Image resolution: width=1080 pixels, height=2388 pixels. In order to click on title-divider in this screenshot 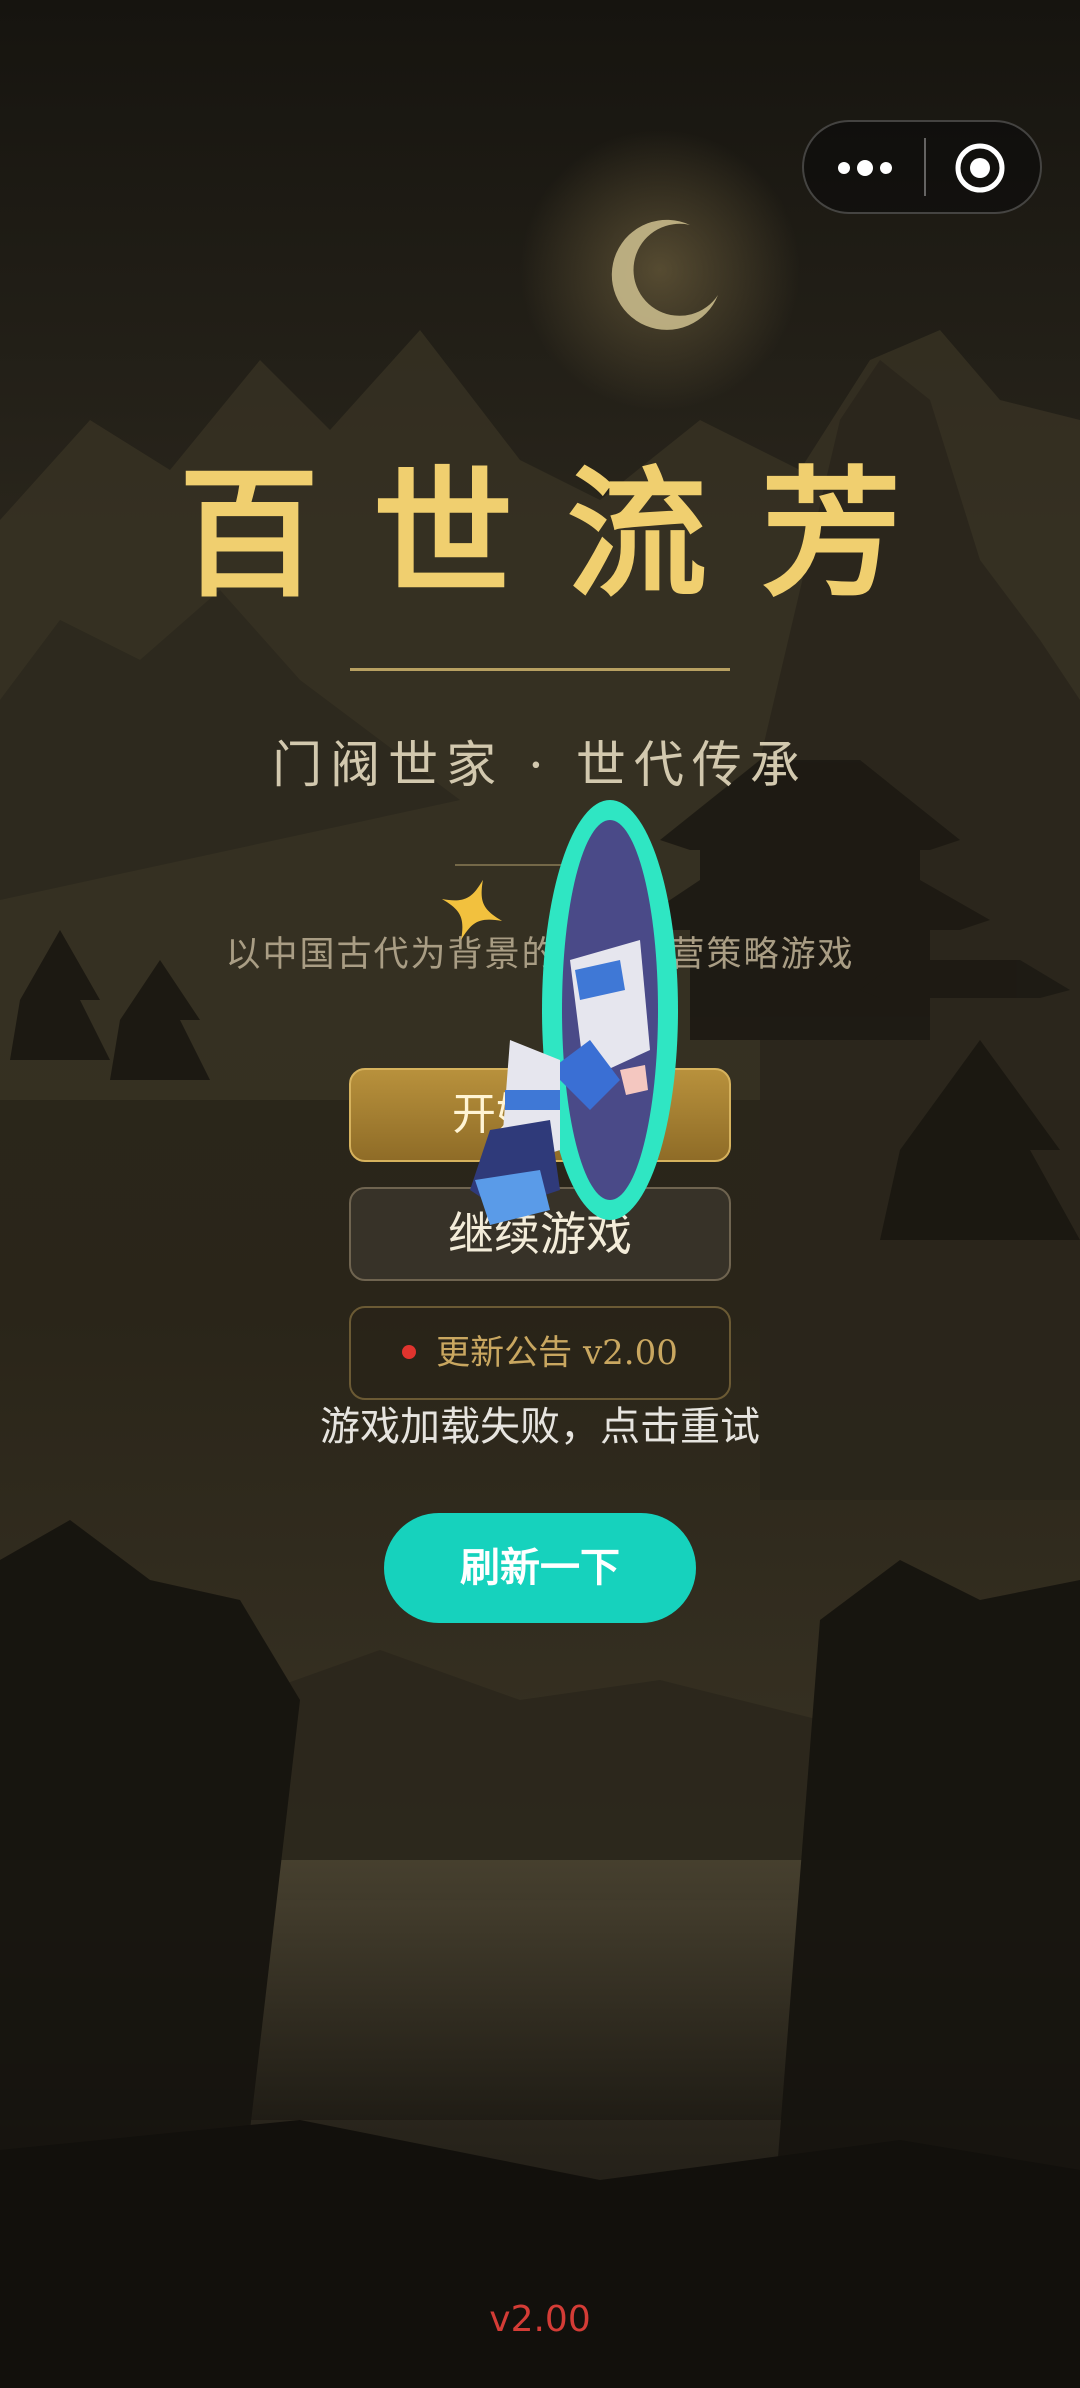, I will do `click(540, 669)`.